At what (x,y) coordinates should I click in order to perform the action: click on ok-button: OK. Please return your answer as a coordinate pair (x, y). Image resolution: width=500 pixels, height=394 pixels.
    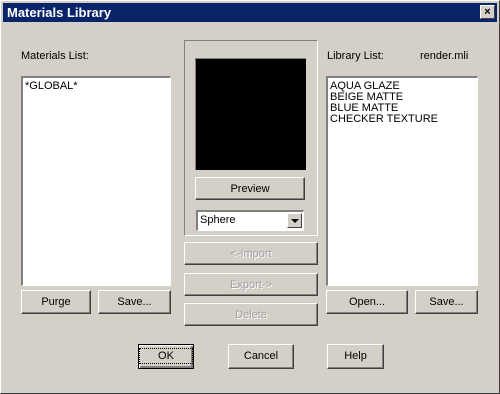
    Looking at the image, I should click on (166, 356).